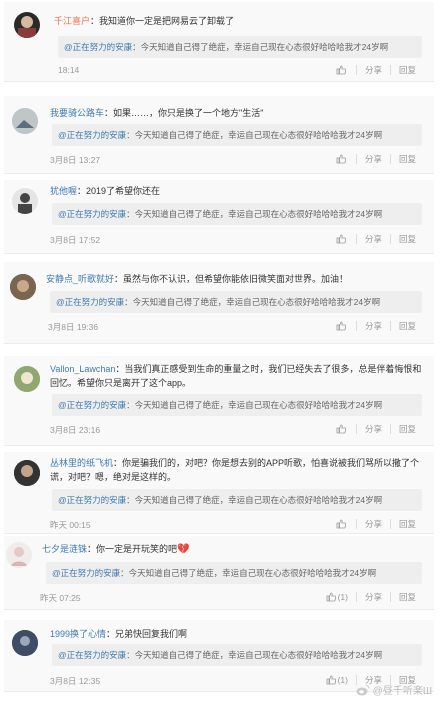  Describe the element at coordinates (363, 689) in the screenshot. I see `weibo-logo-icon` at that location.